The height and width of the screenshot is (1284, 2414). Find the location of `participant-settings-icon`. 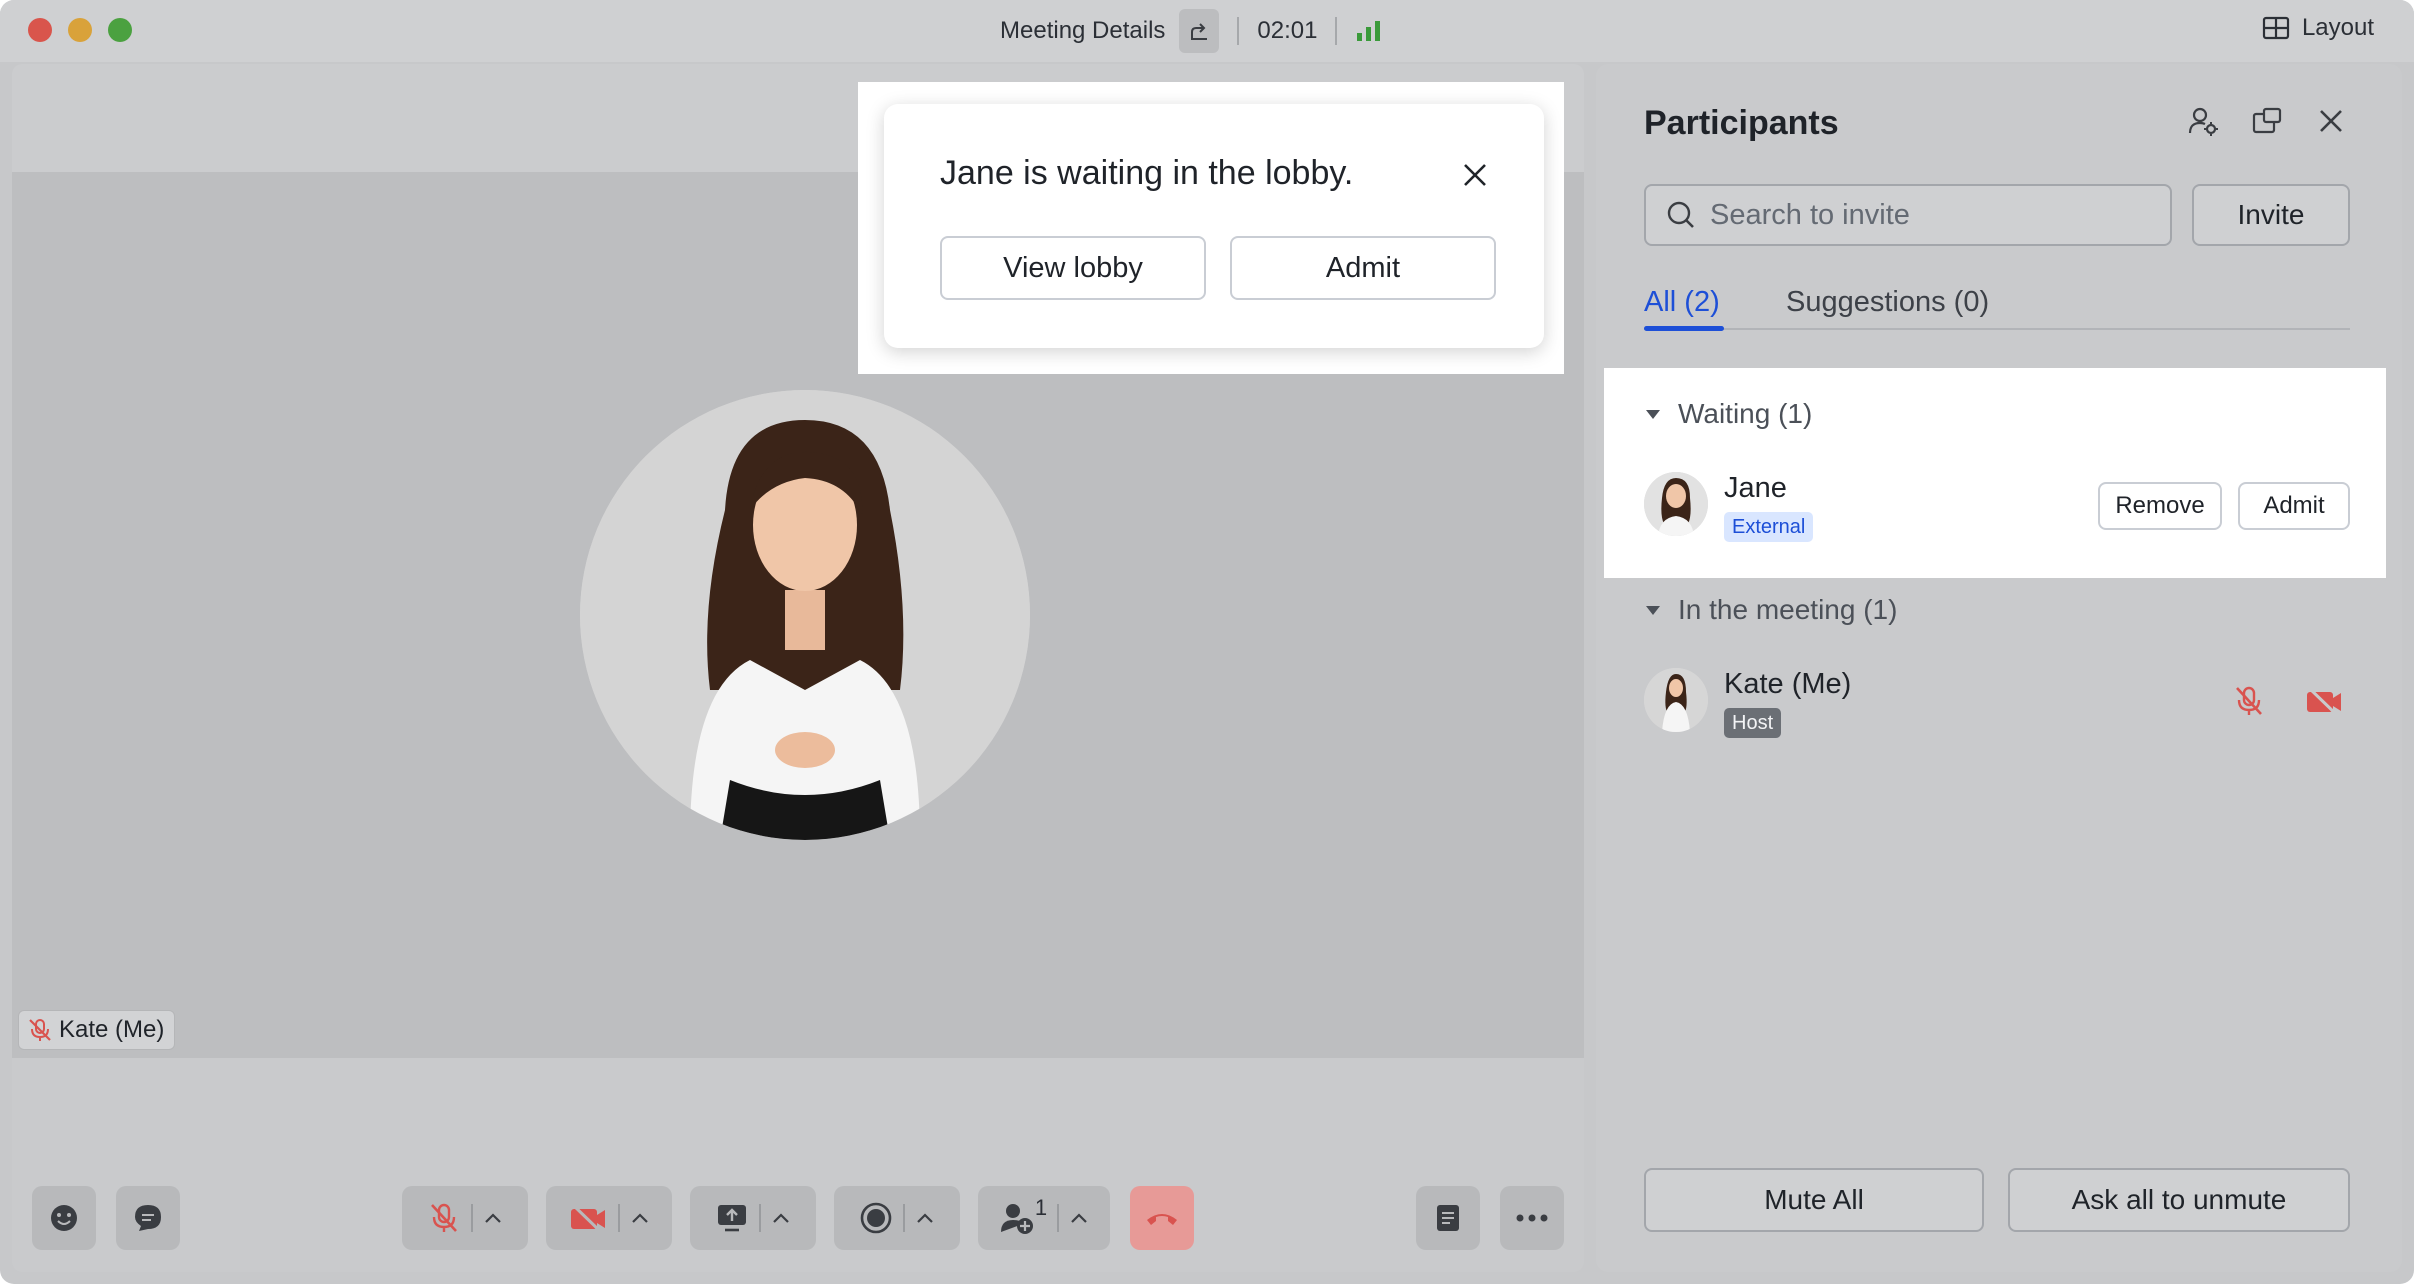

participant-settings-icon is located at coordinates (2203, 121).